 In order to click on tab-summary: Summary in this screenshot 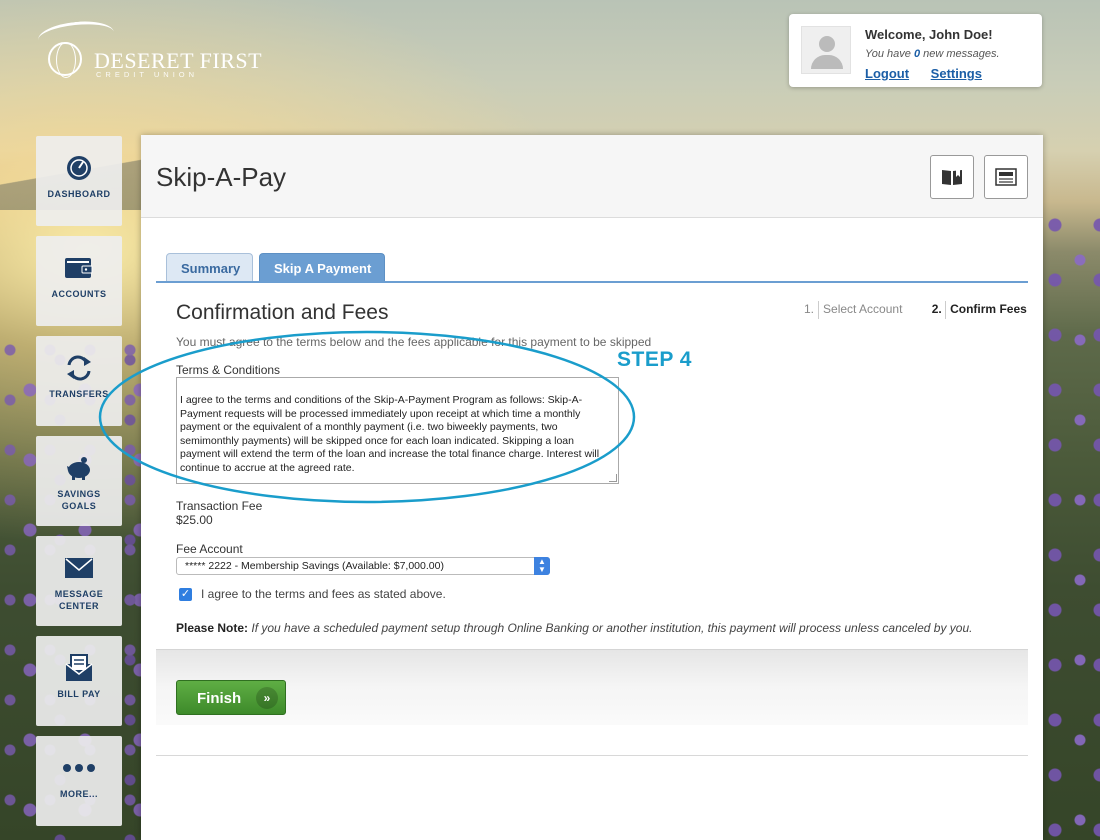, I will do `click(209, 267)`.